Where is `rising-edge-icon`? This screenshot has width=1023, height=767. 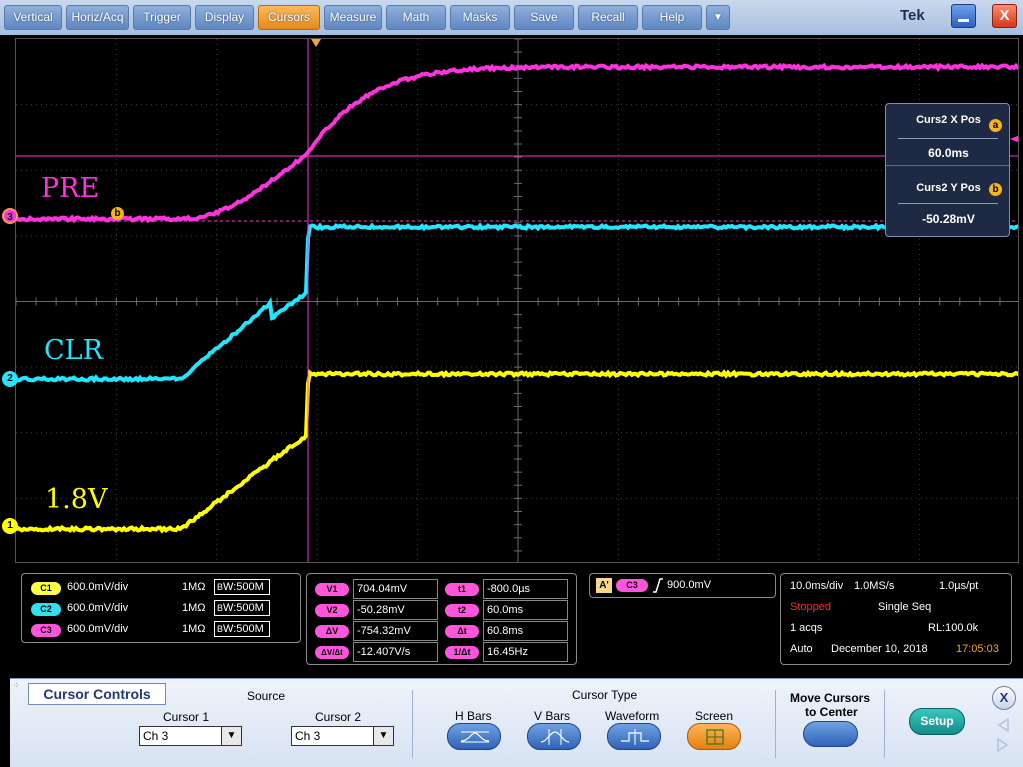 rising-edge-icon is located at coordinates (658, 585).